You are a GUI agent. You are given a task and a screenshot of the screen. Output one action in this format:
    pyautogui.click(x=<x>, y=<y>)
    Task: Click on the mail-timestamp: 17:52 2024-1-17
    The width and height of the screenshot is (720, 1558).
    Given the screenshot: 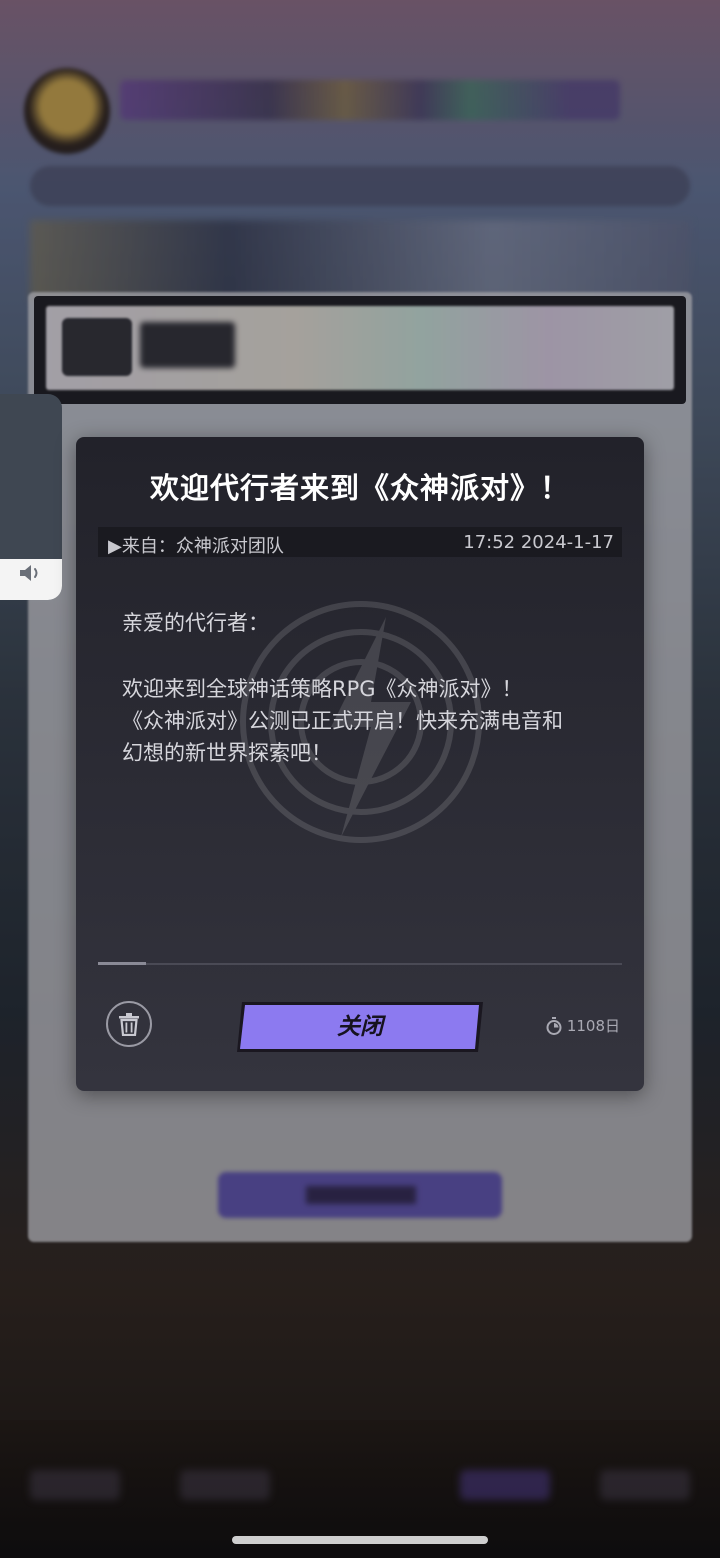 What is the action you would take?
    pyautogui.click(x=538, y=542)
    